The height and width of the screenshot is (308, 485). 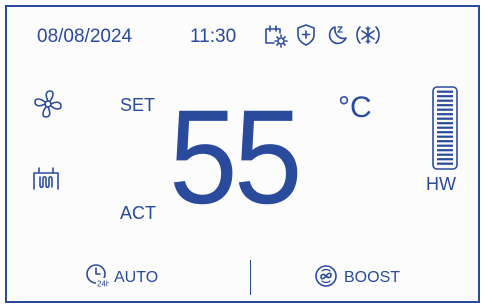 I want to click on set-label: SET, so click(x=138, y=105).